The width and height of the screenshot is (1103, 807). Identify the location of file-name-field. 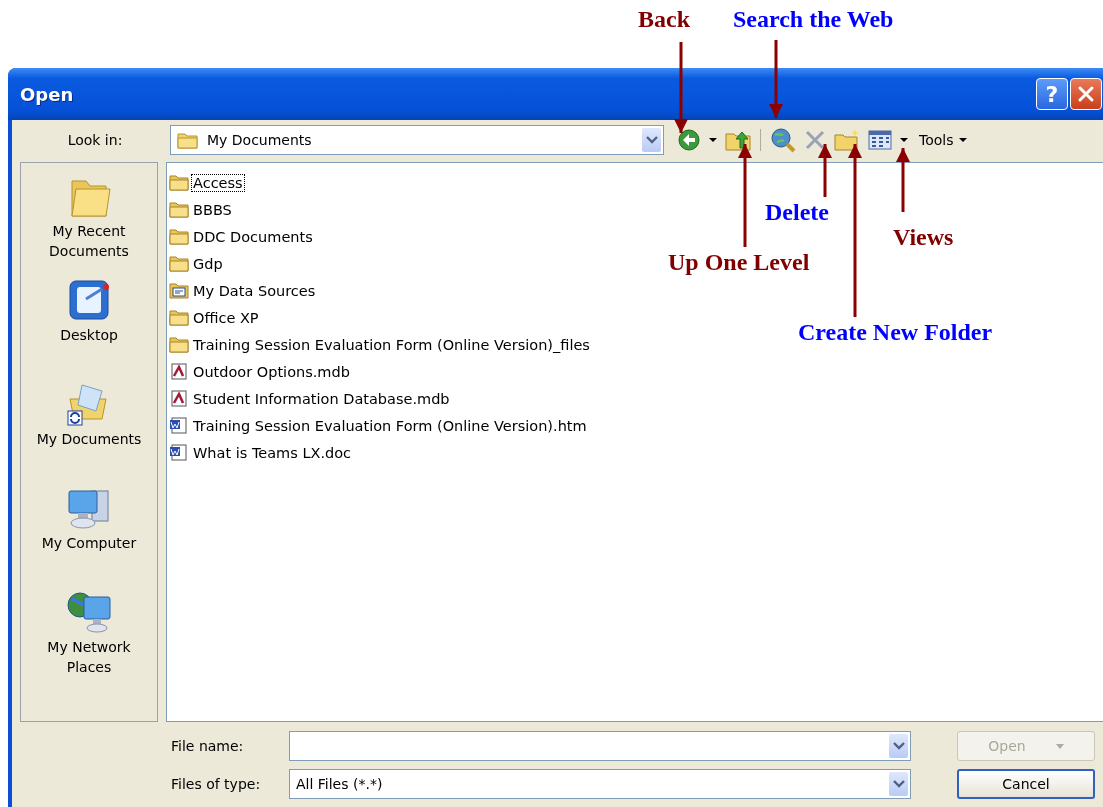
(600, 746).